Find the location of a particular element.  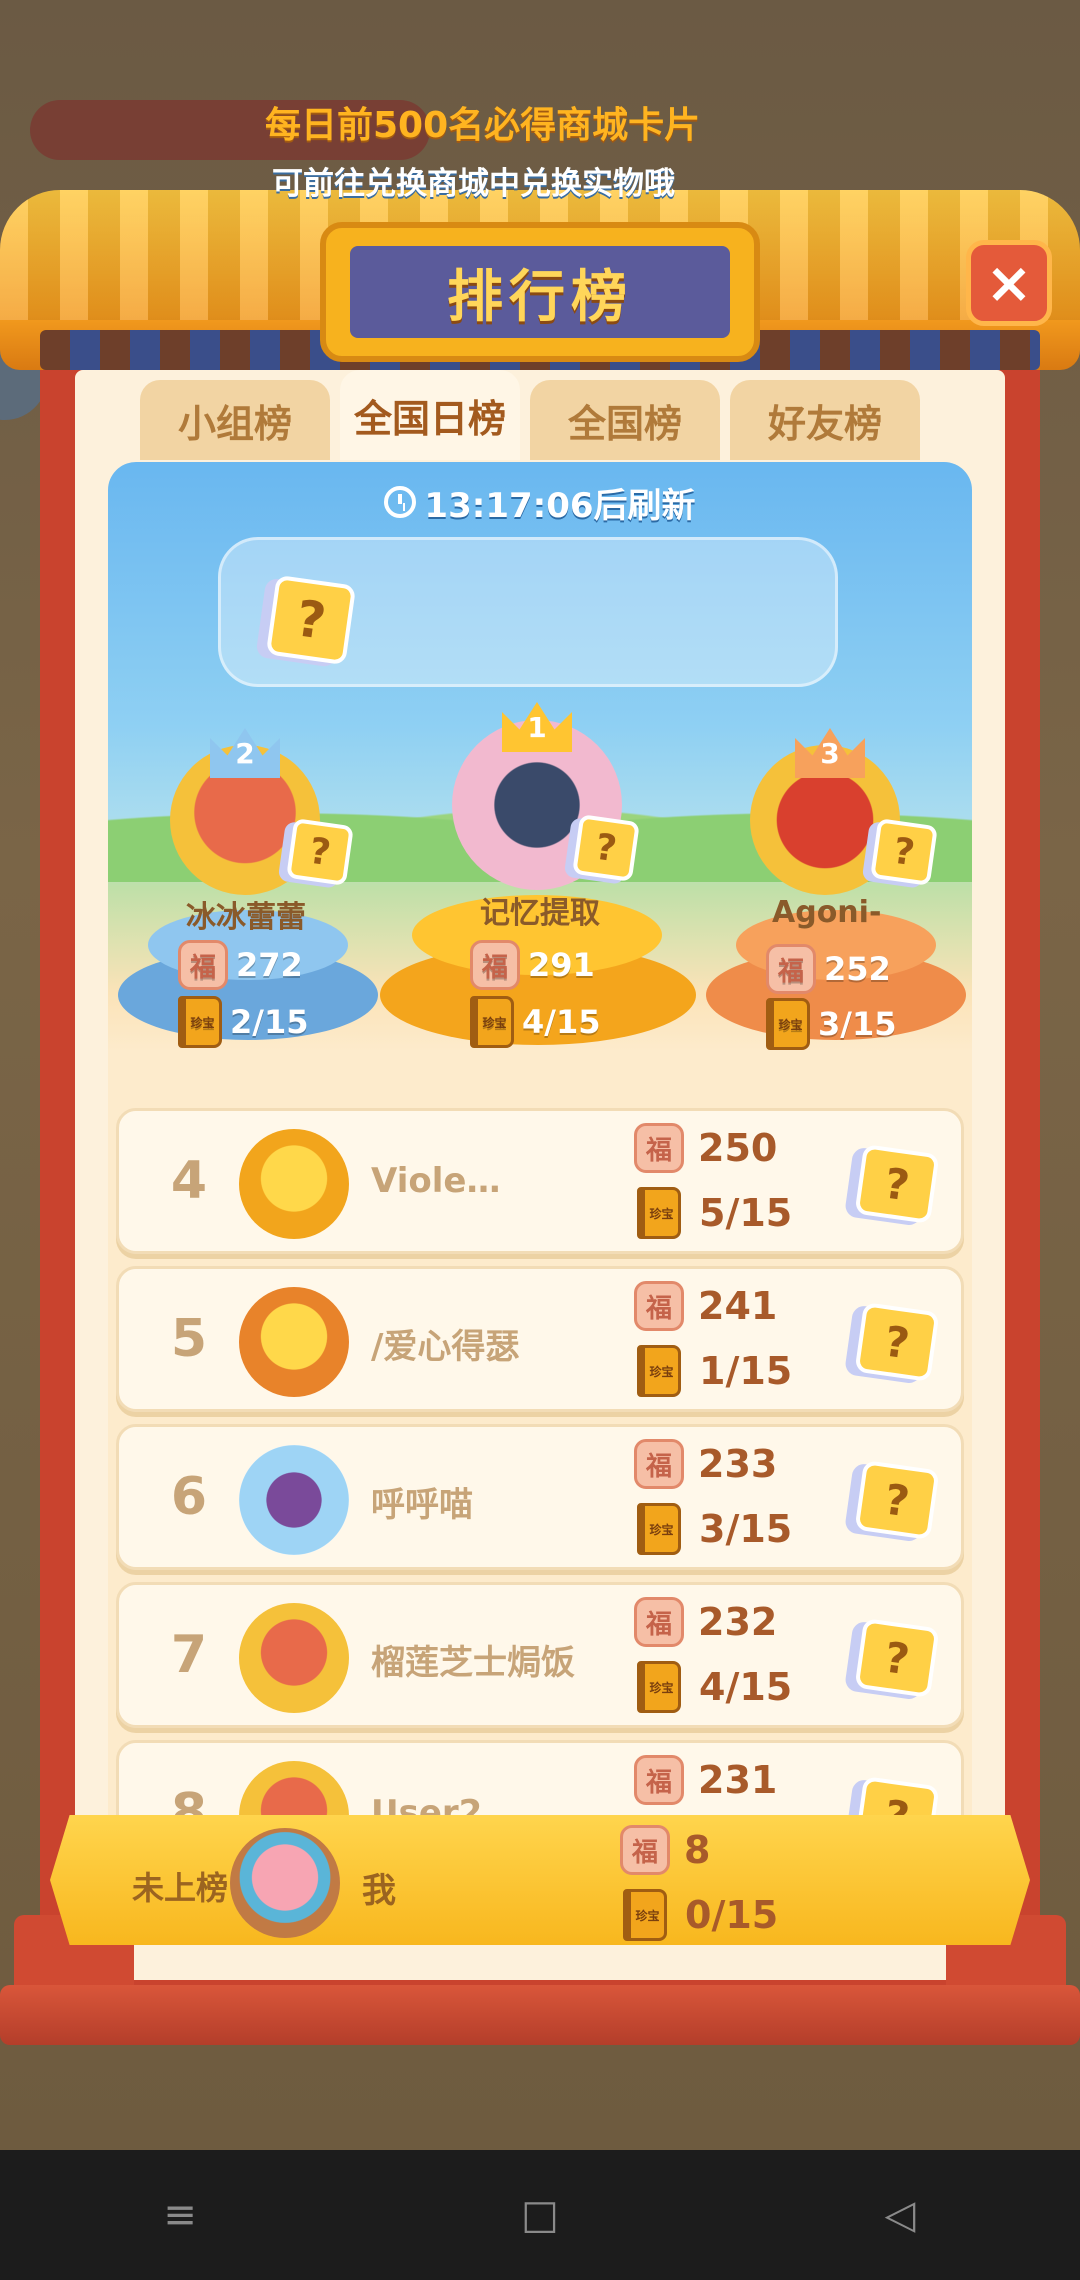

home-icon: □ is located at coordinates (540, 2215).